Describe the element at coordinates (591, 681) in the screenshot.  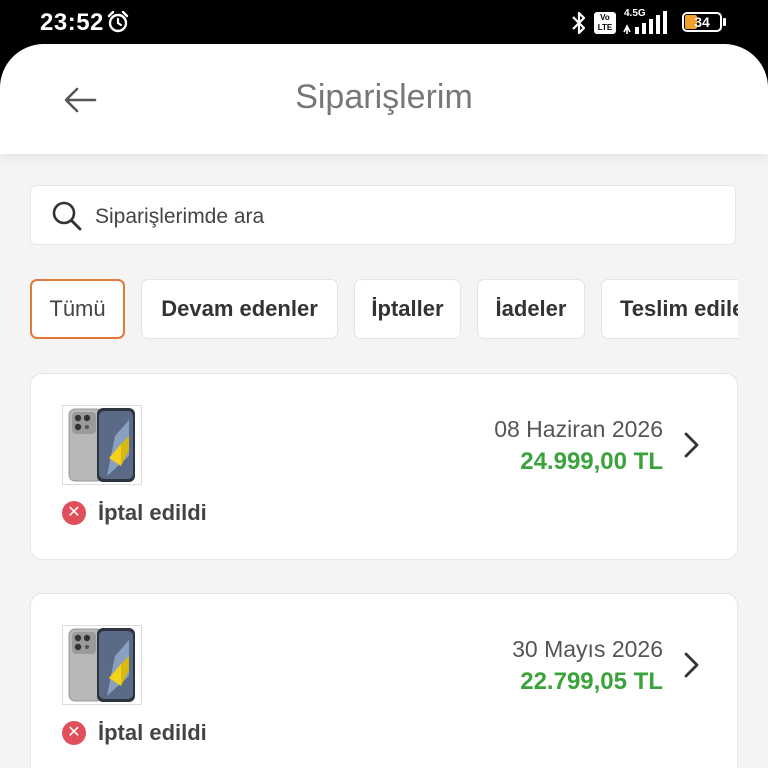
I see `order-price: 22.799,05 TL` at that location.